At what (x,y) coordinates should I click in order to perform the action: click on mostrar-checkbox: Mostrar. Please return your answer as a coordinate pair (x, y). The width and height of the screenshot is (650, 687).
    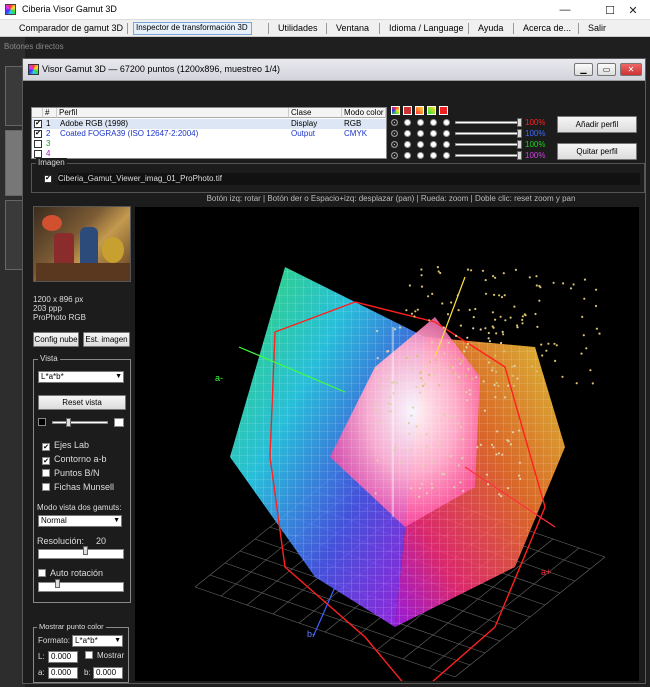
    Looking at the image, I should click on (104, 655).